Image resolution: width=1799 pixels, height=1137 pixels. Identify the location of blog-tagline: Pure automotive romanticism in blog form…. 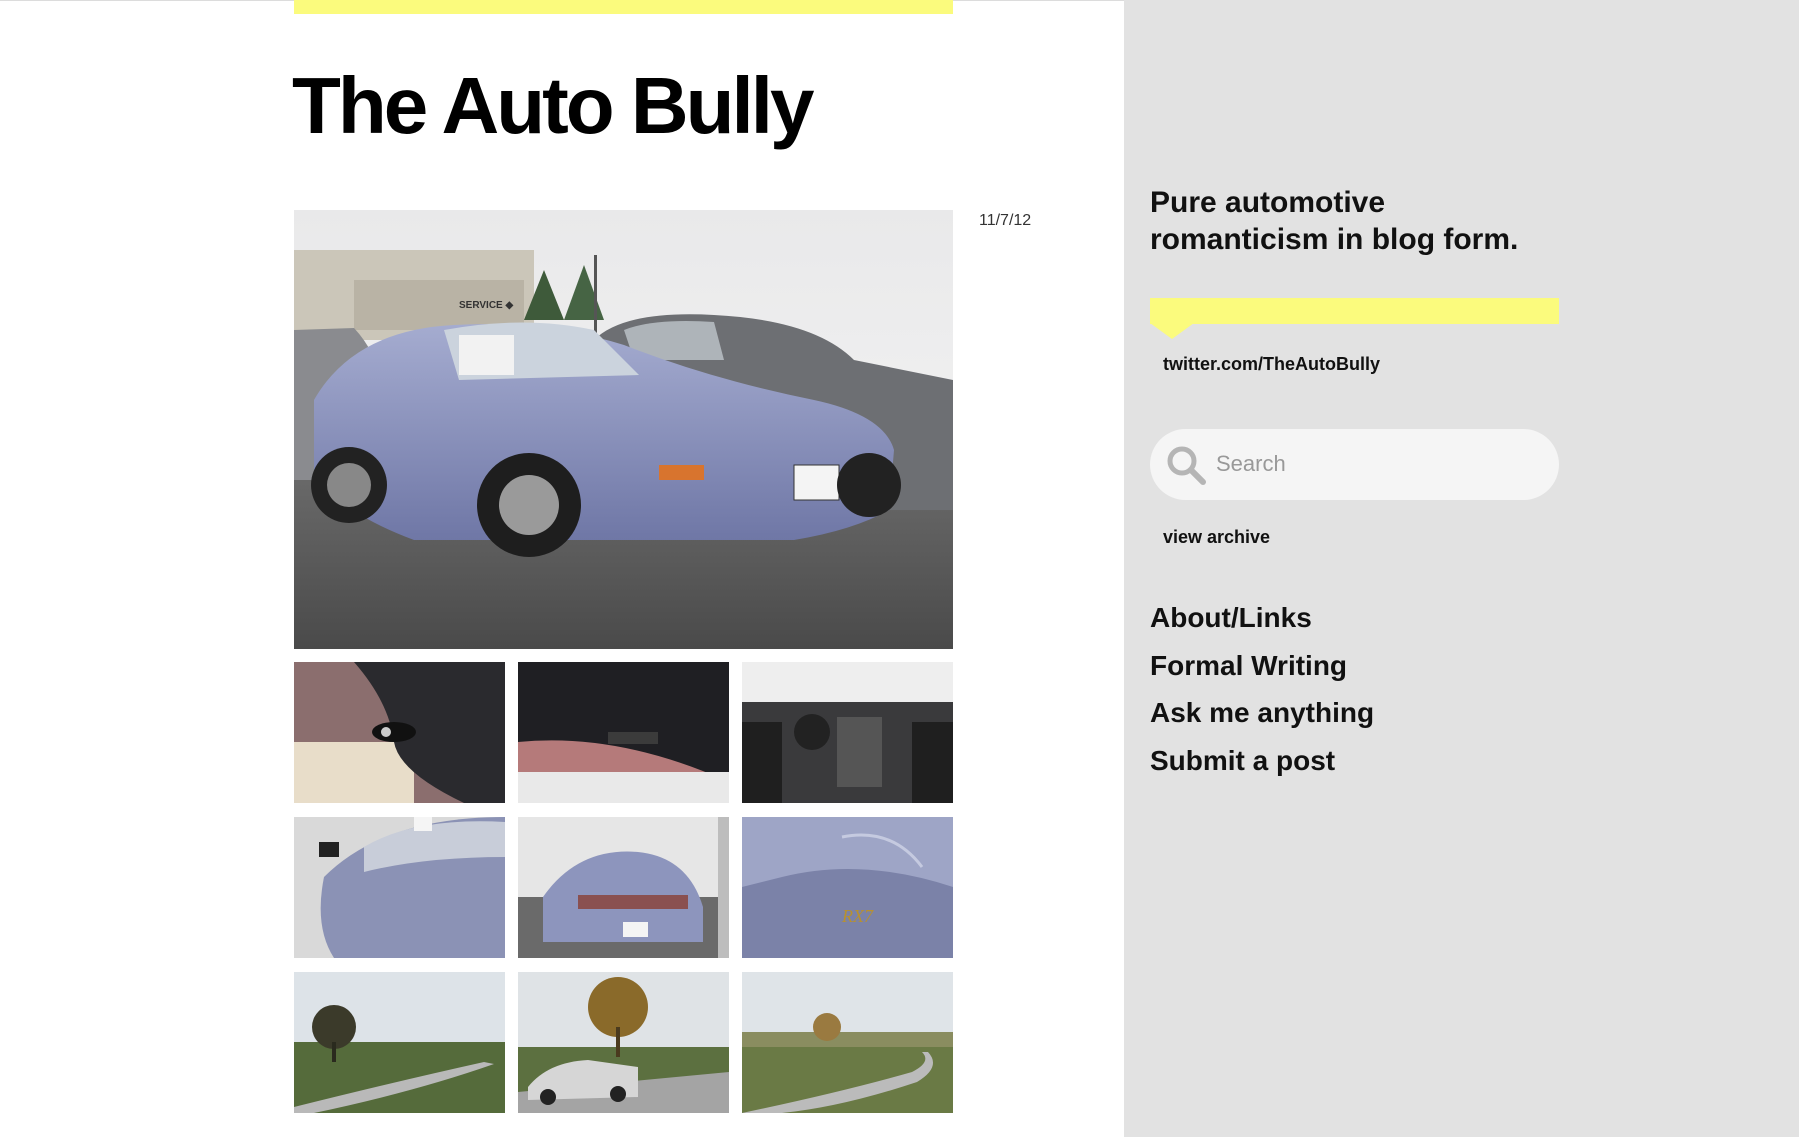
(1334, 221).